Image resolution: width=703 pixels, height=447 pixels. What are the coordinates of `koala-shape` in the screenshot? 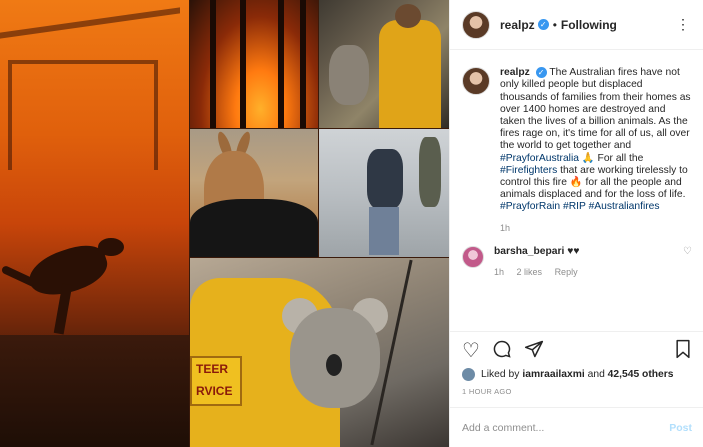 It's located at (349, 75).